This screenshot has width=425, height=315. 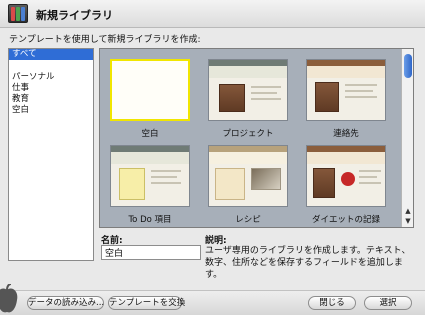 What do you see at coordinates (51, 110) in the screenshot?
I see `category-item-blank: 空白` at bounding box center [51, 110].